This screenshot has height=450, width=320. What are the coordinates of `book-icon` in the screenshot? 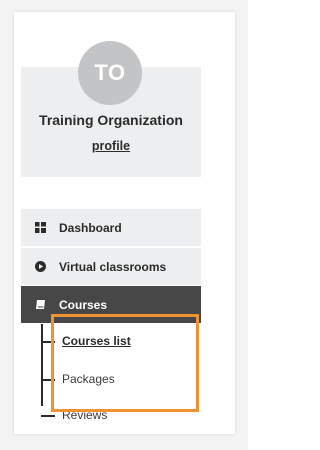 It's located at (40, 304).